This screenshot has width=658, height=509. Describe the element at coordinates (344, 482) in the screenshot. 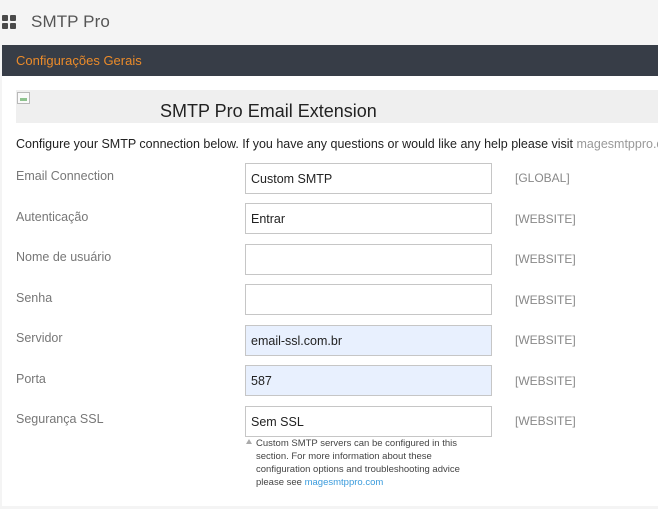

I see `note-link: magesmtppro.com` at that location.